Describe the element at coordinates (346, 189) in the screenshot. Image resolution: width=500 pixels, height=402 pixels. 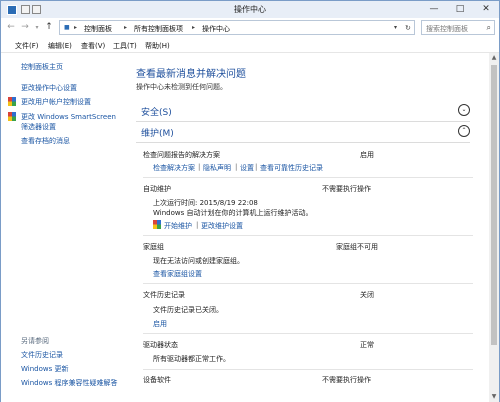
I see `auto-maintenance-status: 不需要执行操作` at that location.